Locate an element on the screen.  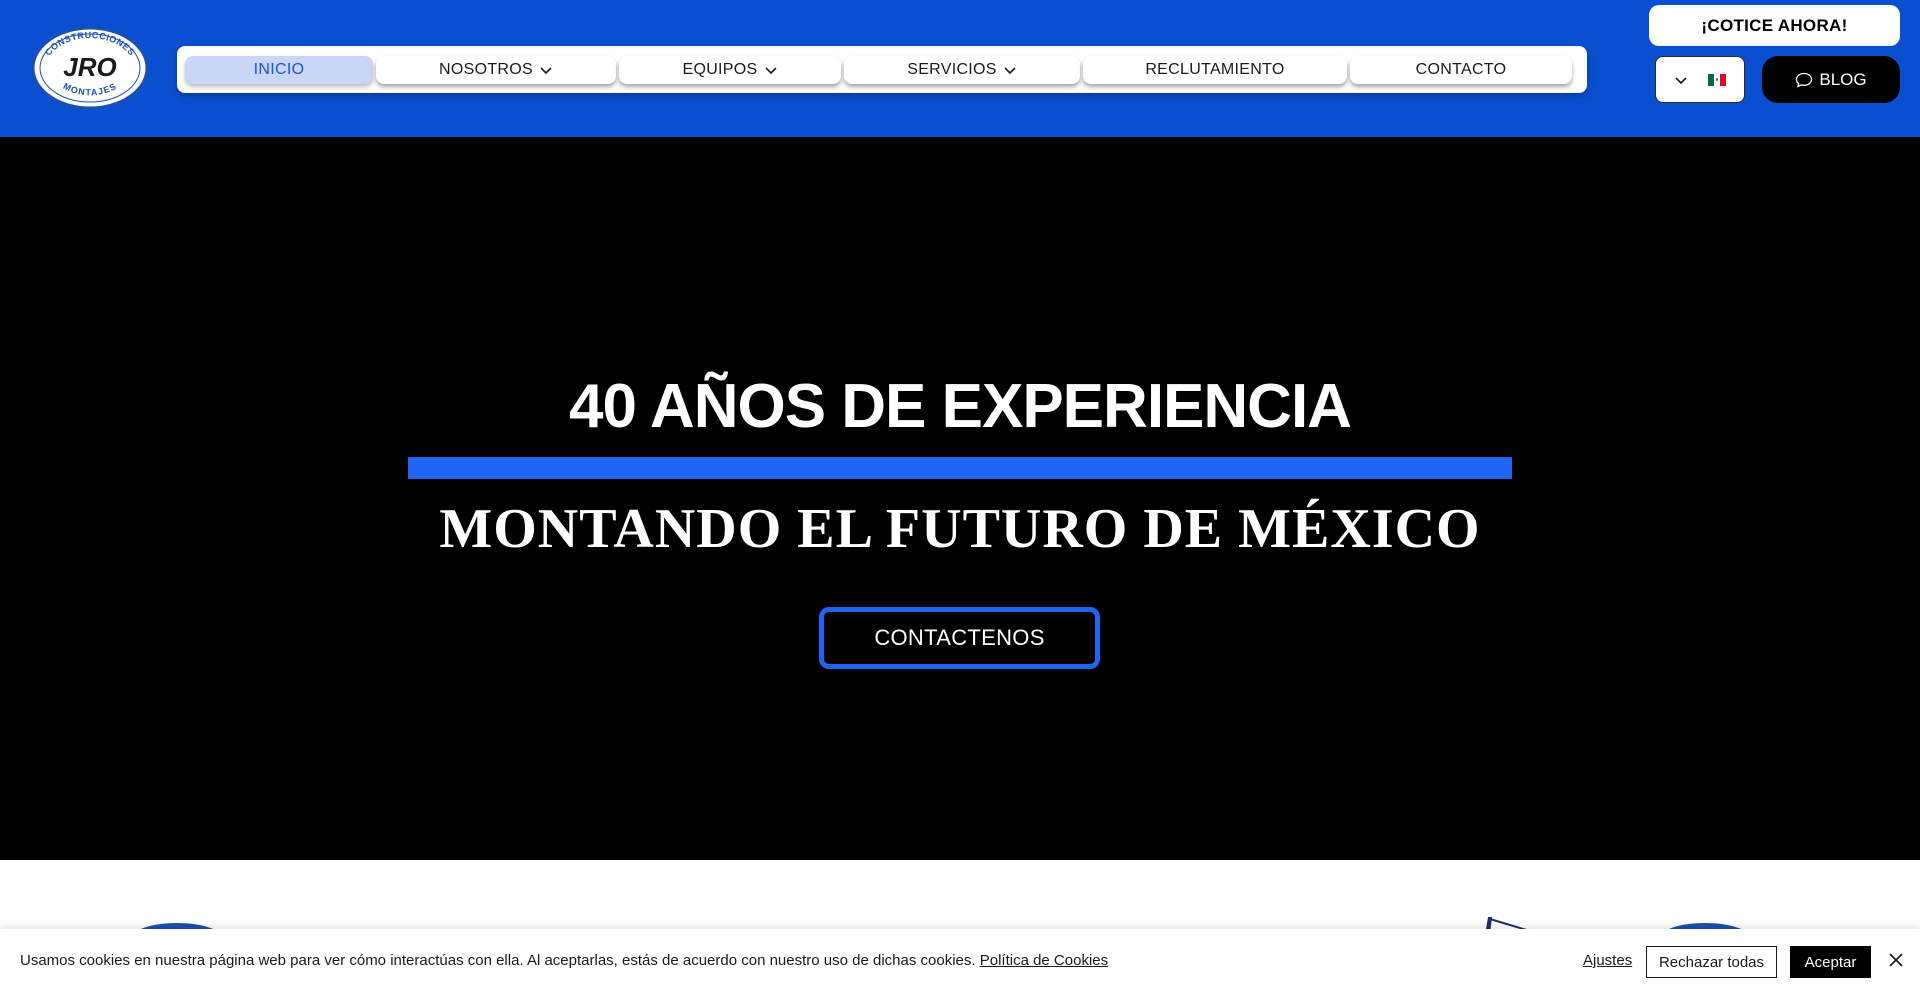
quote-button: ¡COTICE AHORA! is located at coordinates (1774, 25).